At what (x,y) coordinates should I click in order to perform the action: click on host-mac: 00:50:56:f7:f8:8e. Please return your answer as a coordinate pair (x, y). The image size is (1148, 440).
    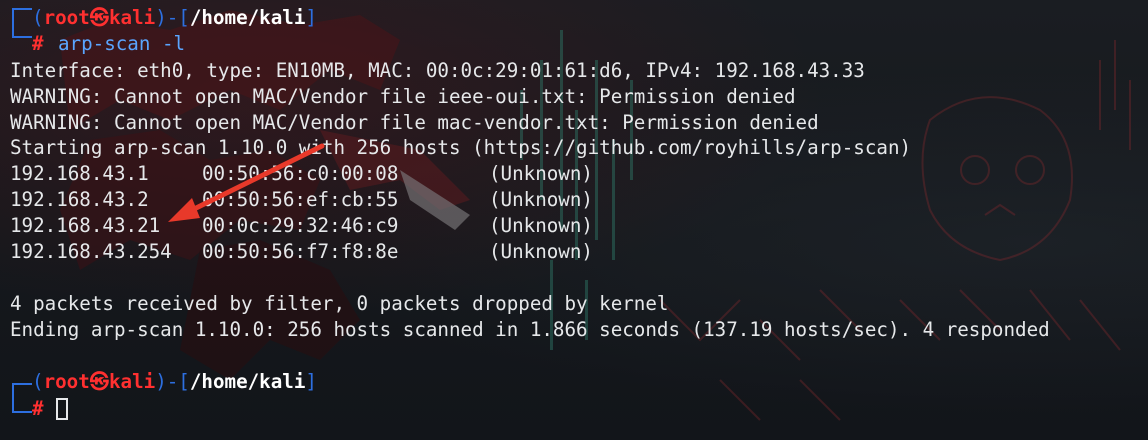
    Looking at the image, I should click on (300, 251).